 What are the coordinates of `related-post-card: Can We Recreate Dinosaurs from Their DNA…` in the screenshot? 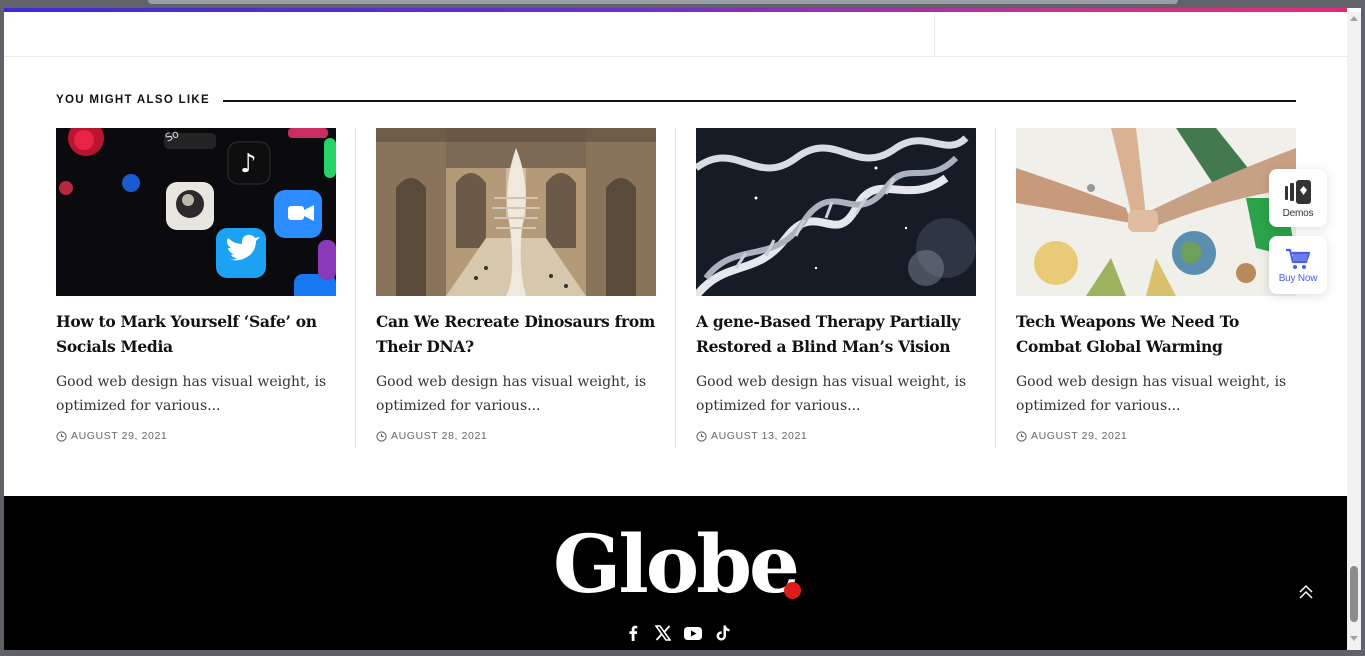 It's located at (516, 285).